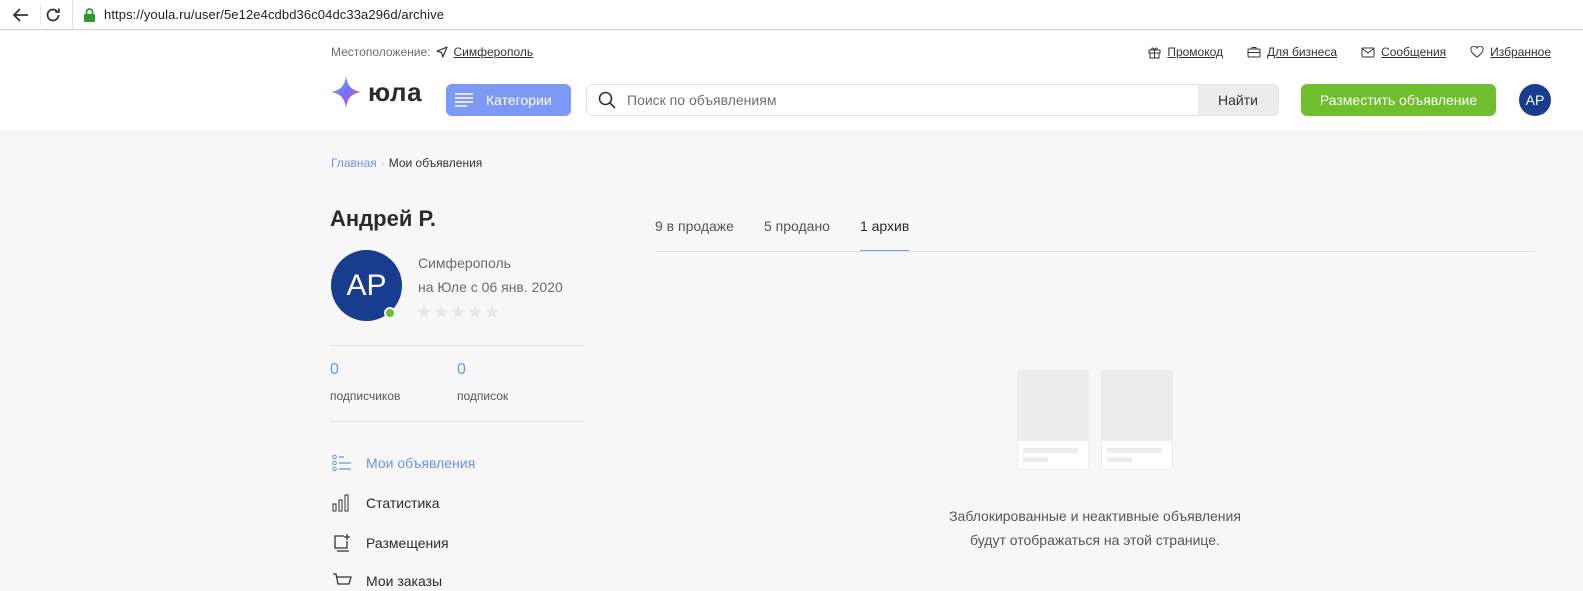 The image size is (1583, 591). Describe the element at coordinates (342, 579) in the screenshot. I see `cart-icon` at that location.